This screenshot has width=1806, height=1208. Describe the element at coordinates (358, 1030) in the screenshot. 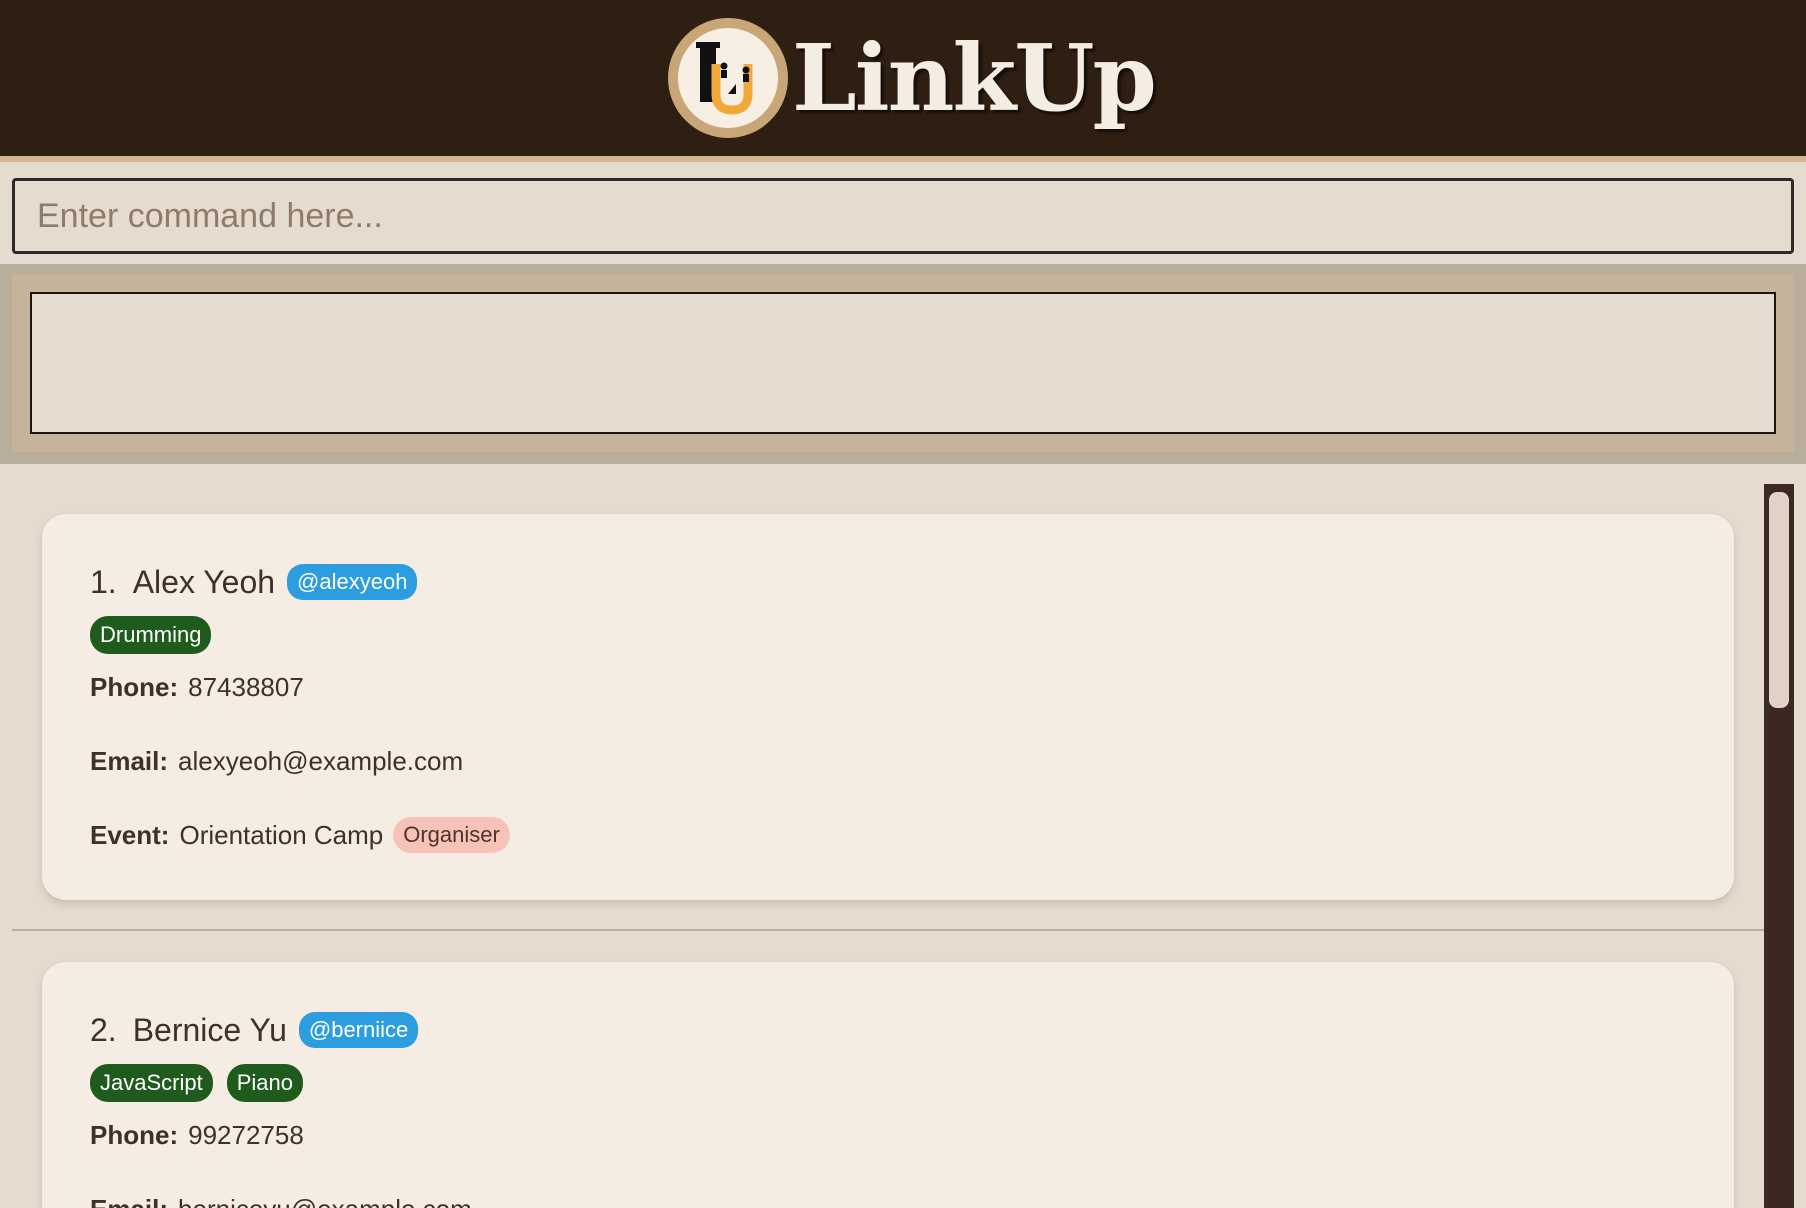

I see `telegram-handle-badge: @berniice` at that location.